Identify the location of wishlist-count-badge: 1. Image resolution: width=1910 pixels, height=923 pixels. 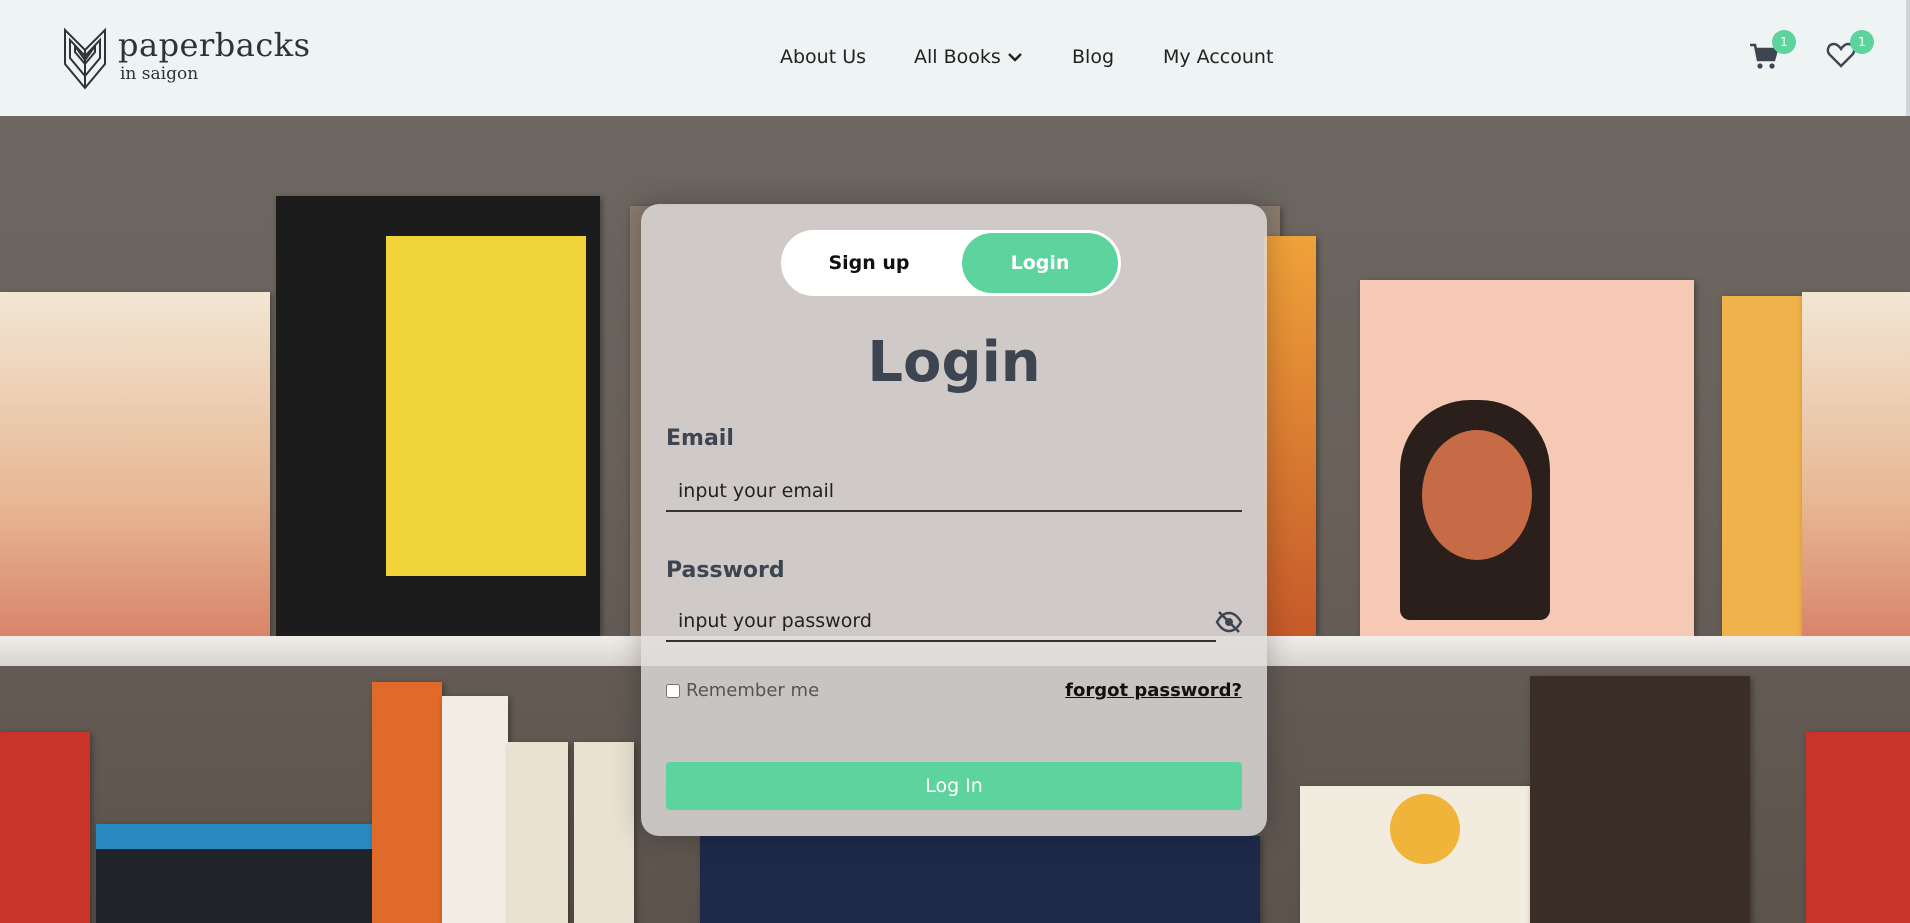
(1862, 42).